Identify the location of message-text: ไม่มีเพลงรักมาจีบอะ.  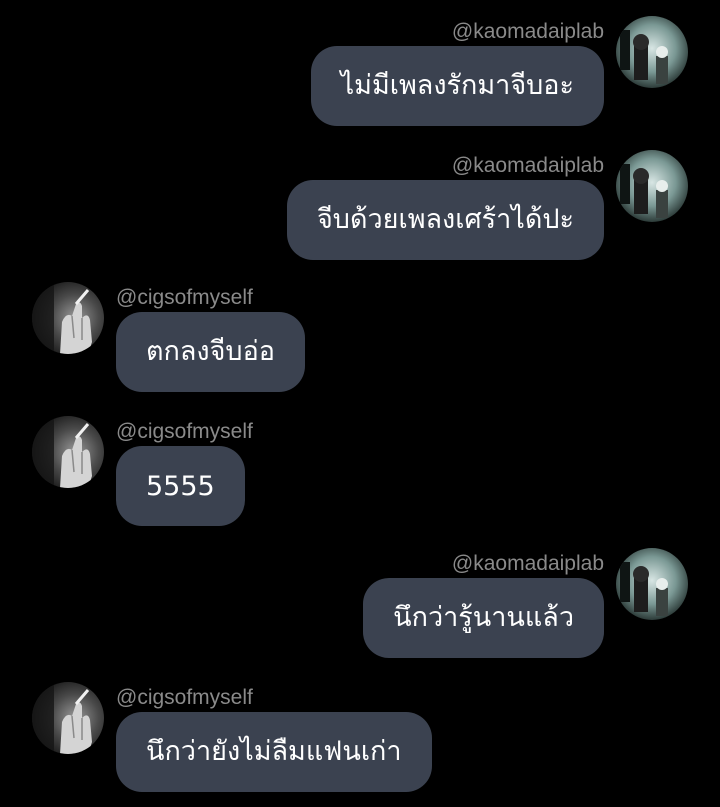
(457, 85).